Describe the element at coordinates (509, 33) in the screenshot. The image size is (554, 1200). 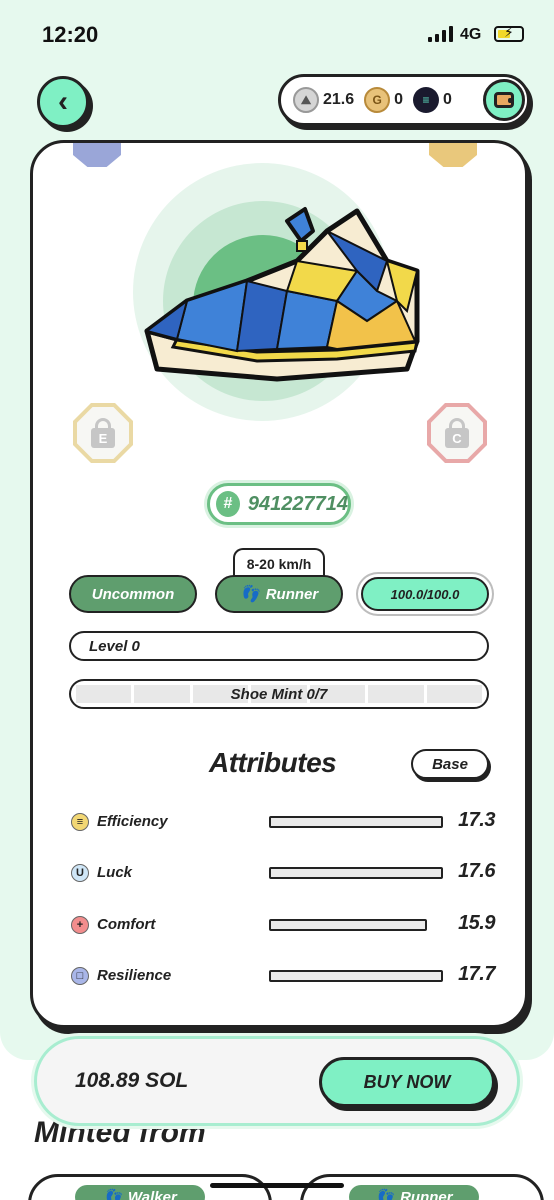
I see `battery-icon: ⚡` at that location.